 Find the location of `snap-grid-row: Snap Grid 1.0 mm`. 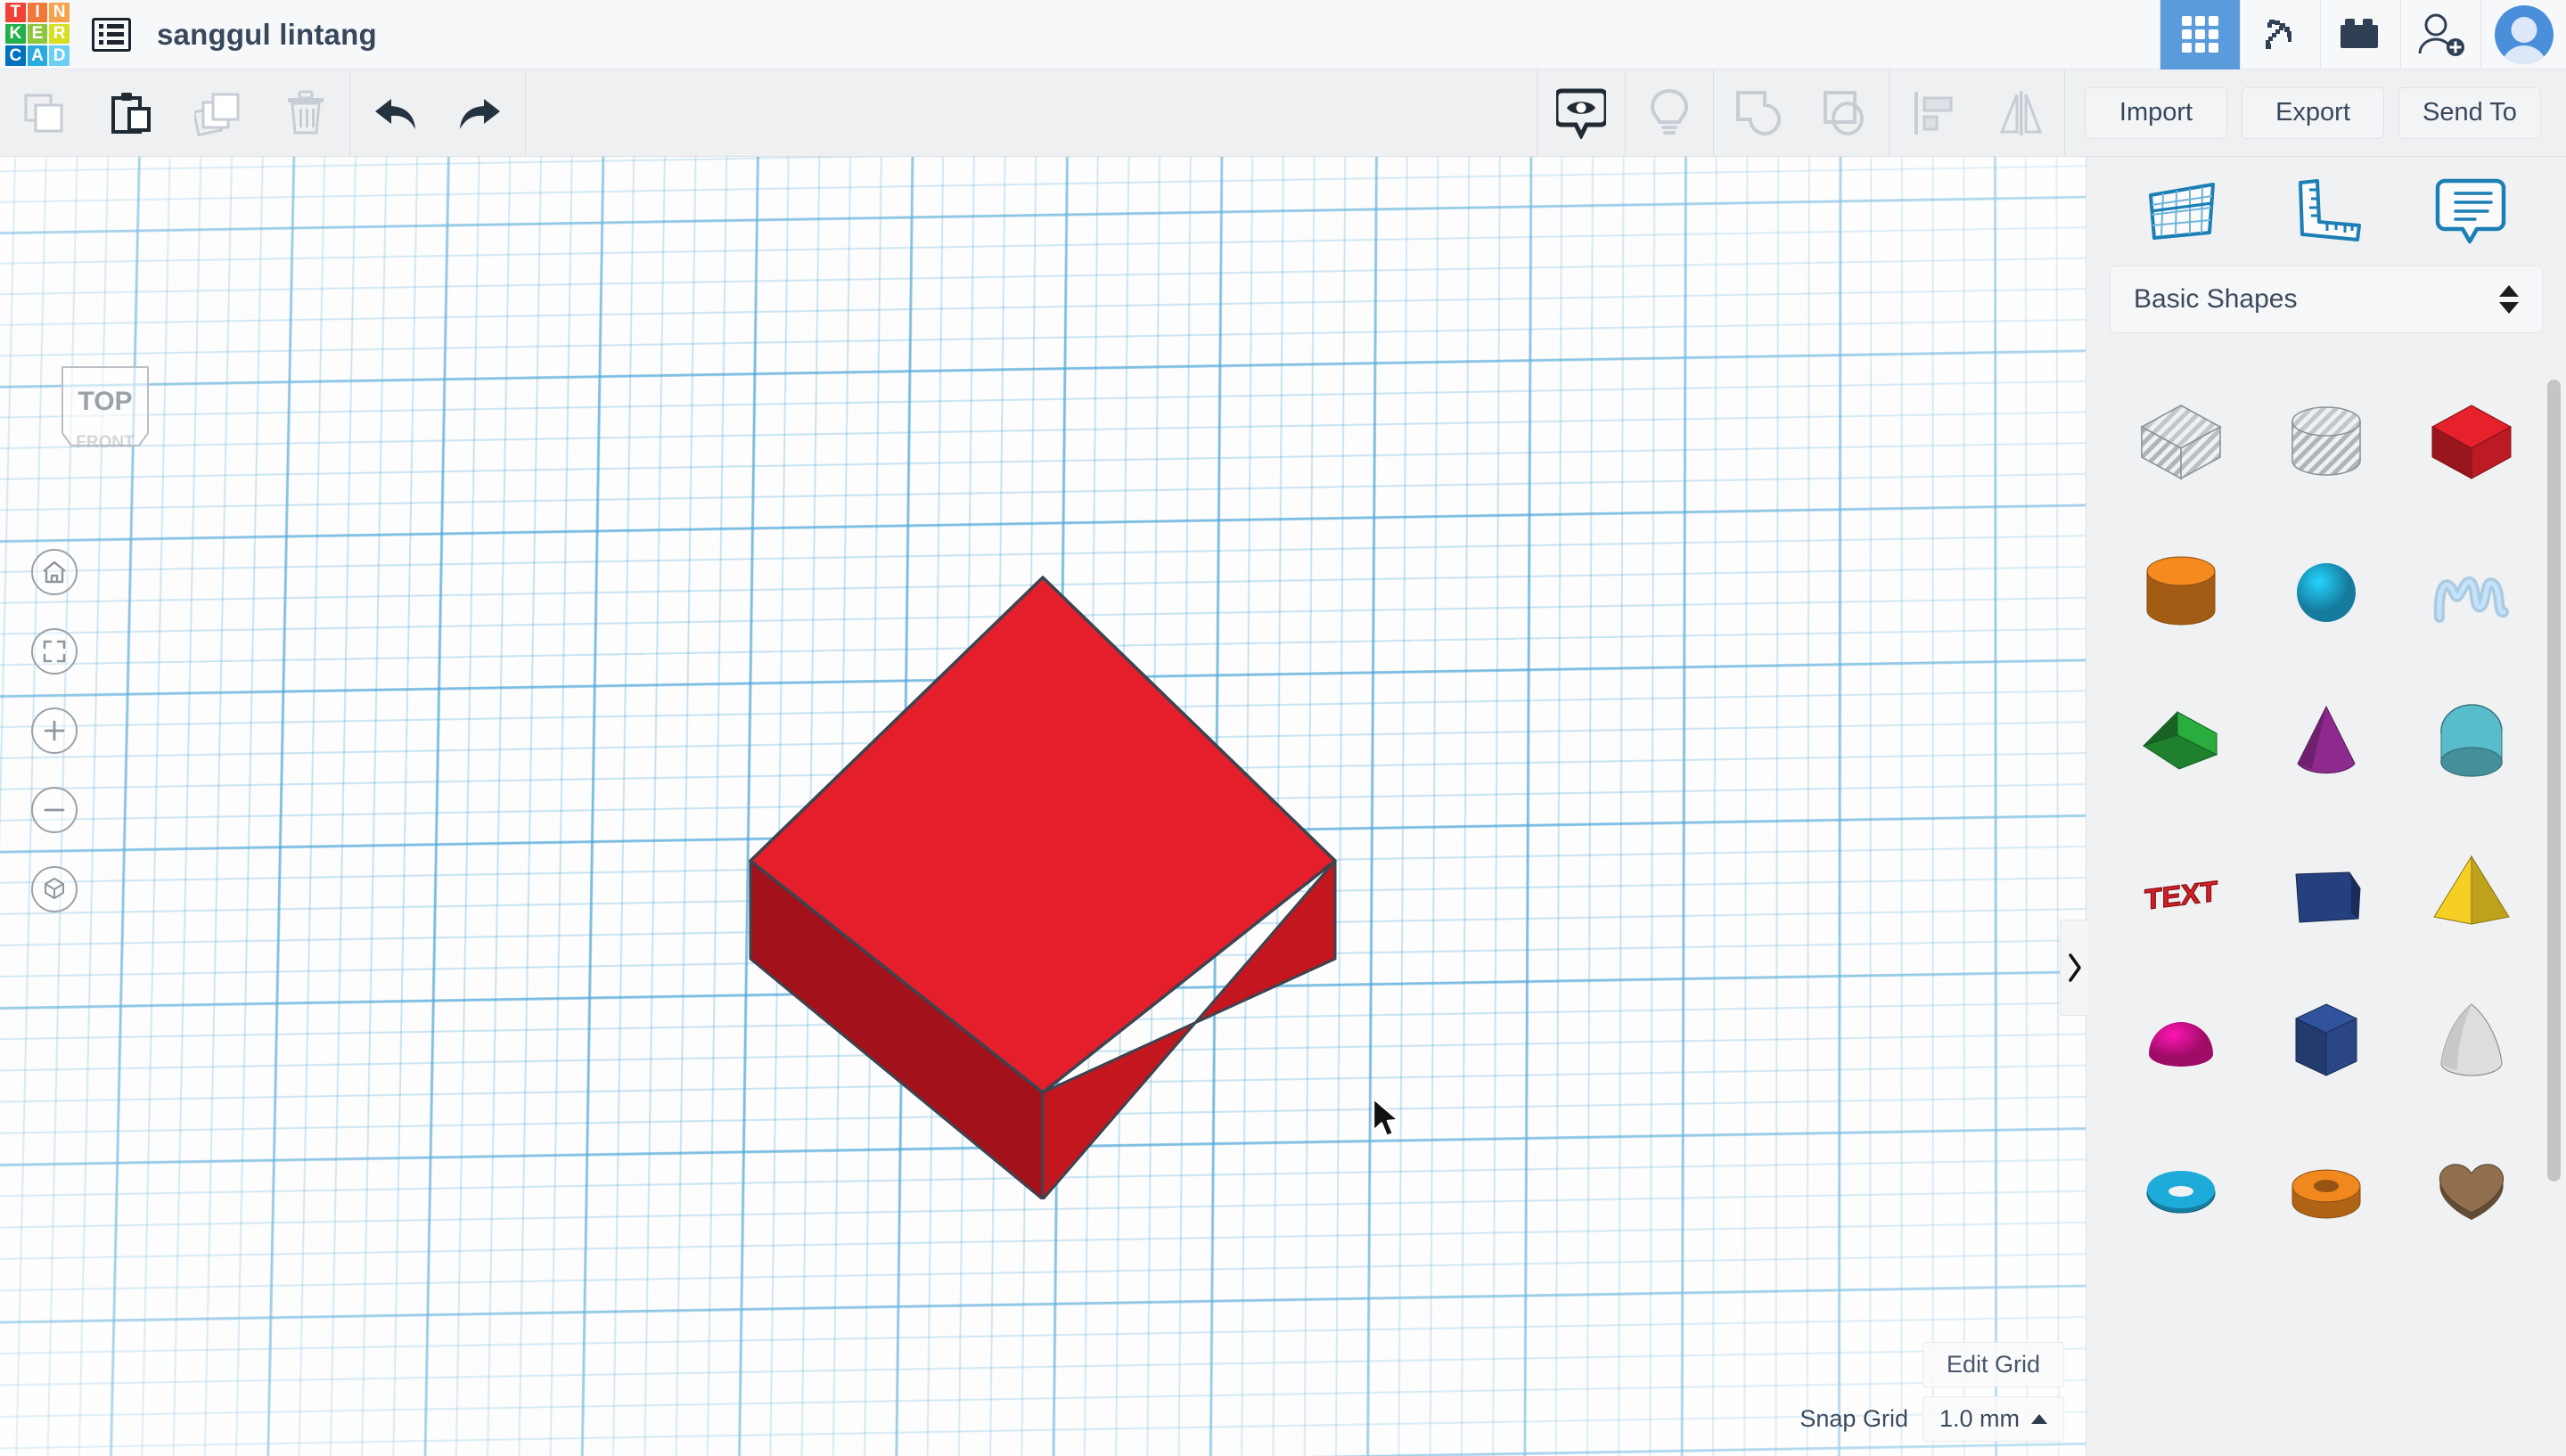

snap-grid-row: Snap Grid 1.0 mm is located at coordinates (1932, 1419).